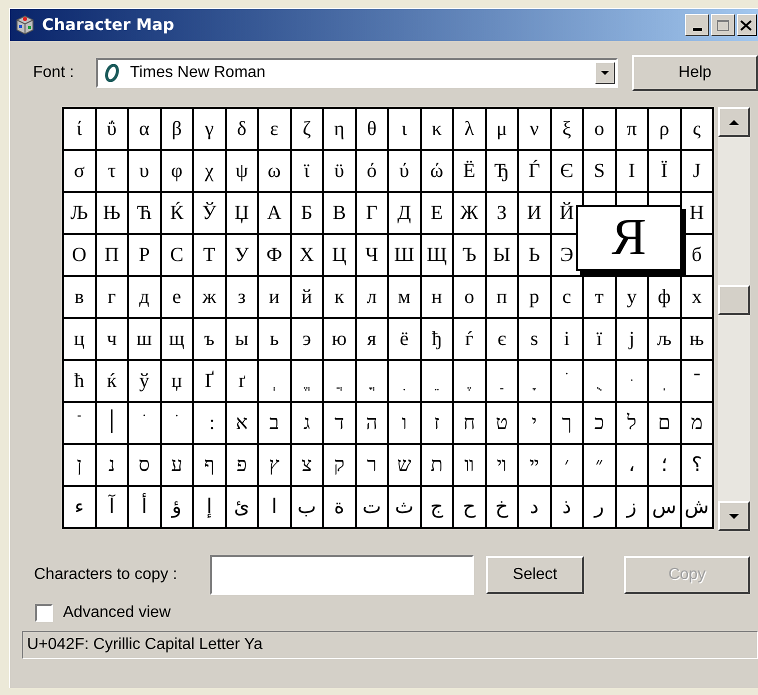 The width and height of the screenshot is (758, 695). I want to click on character-cell: ب, so click(308, 508).